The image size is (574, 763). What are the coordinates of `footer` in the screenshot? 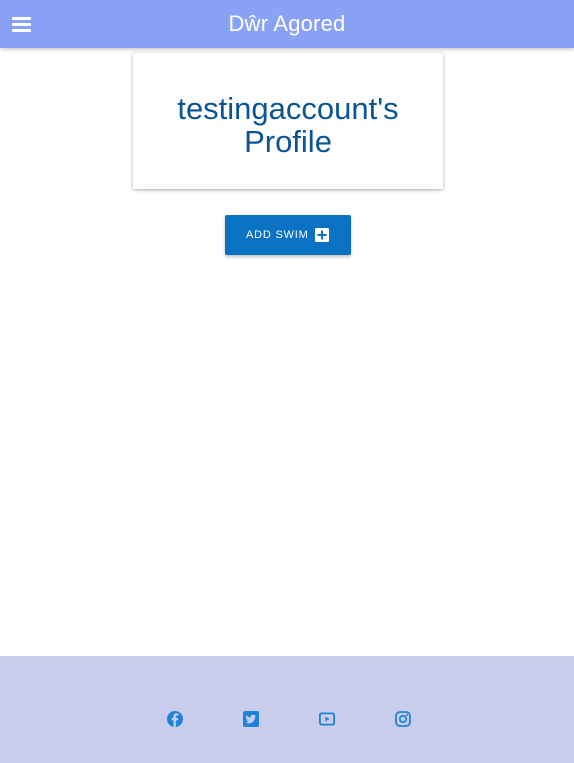 It's located at (287, 709).